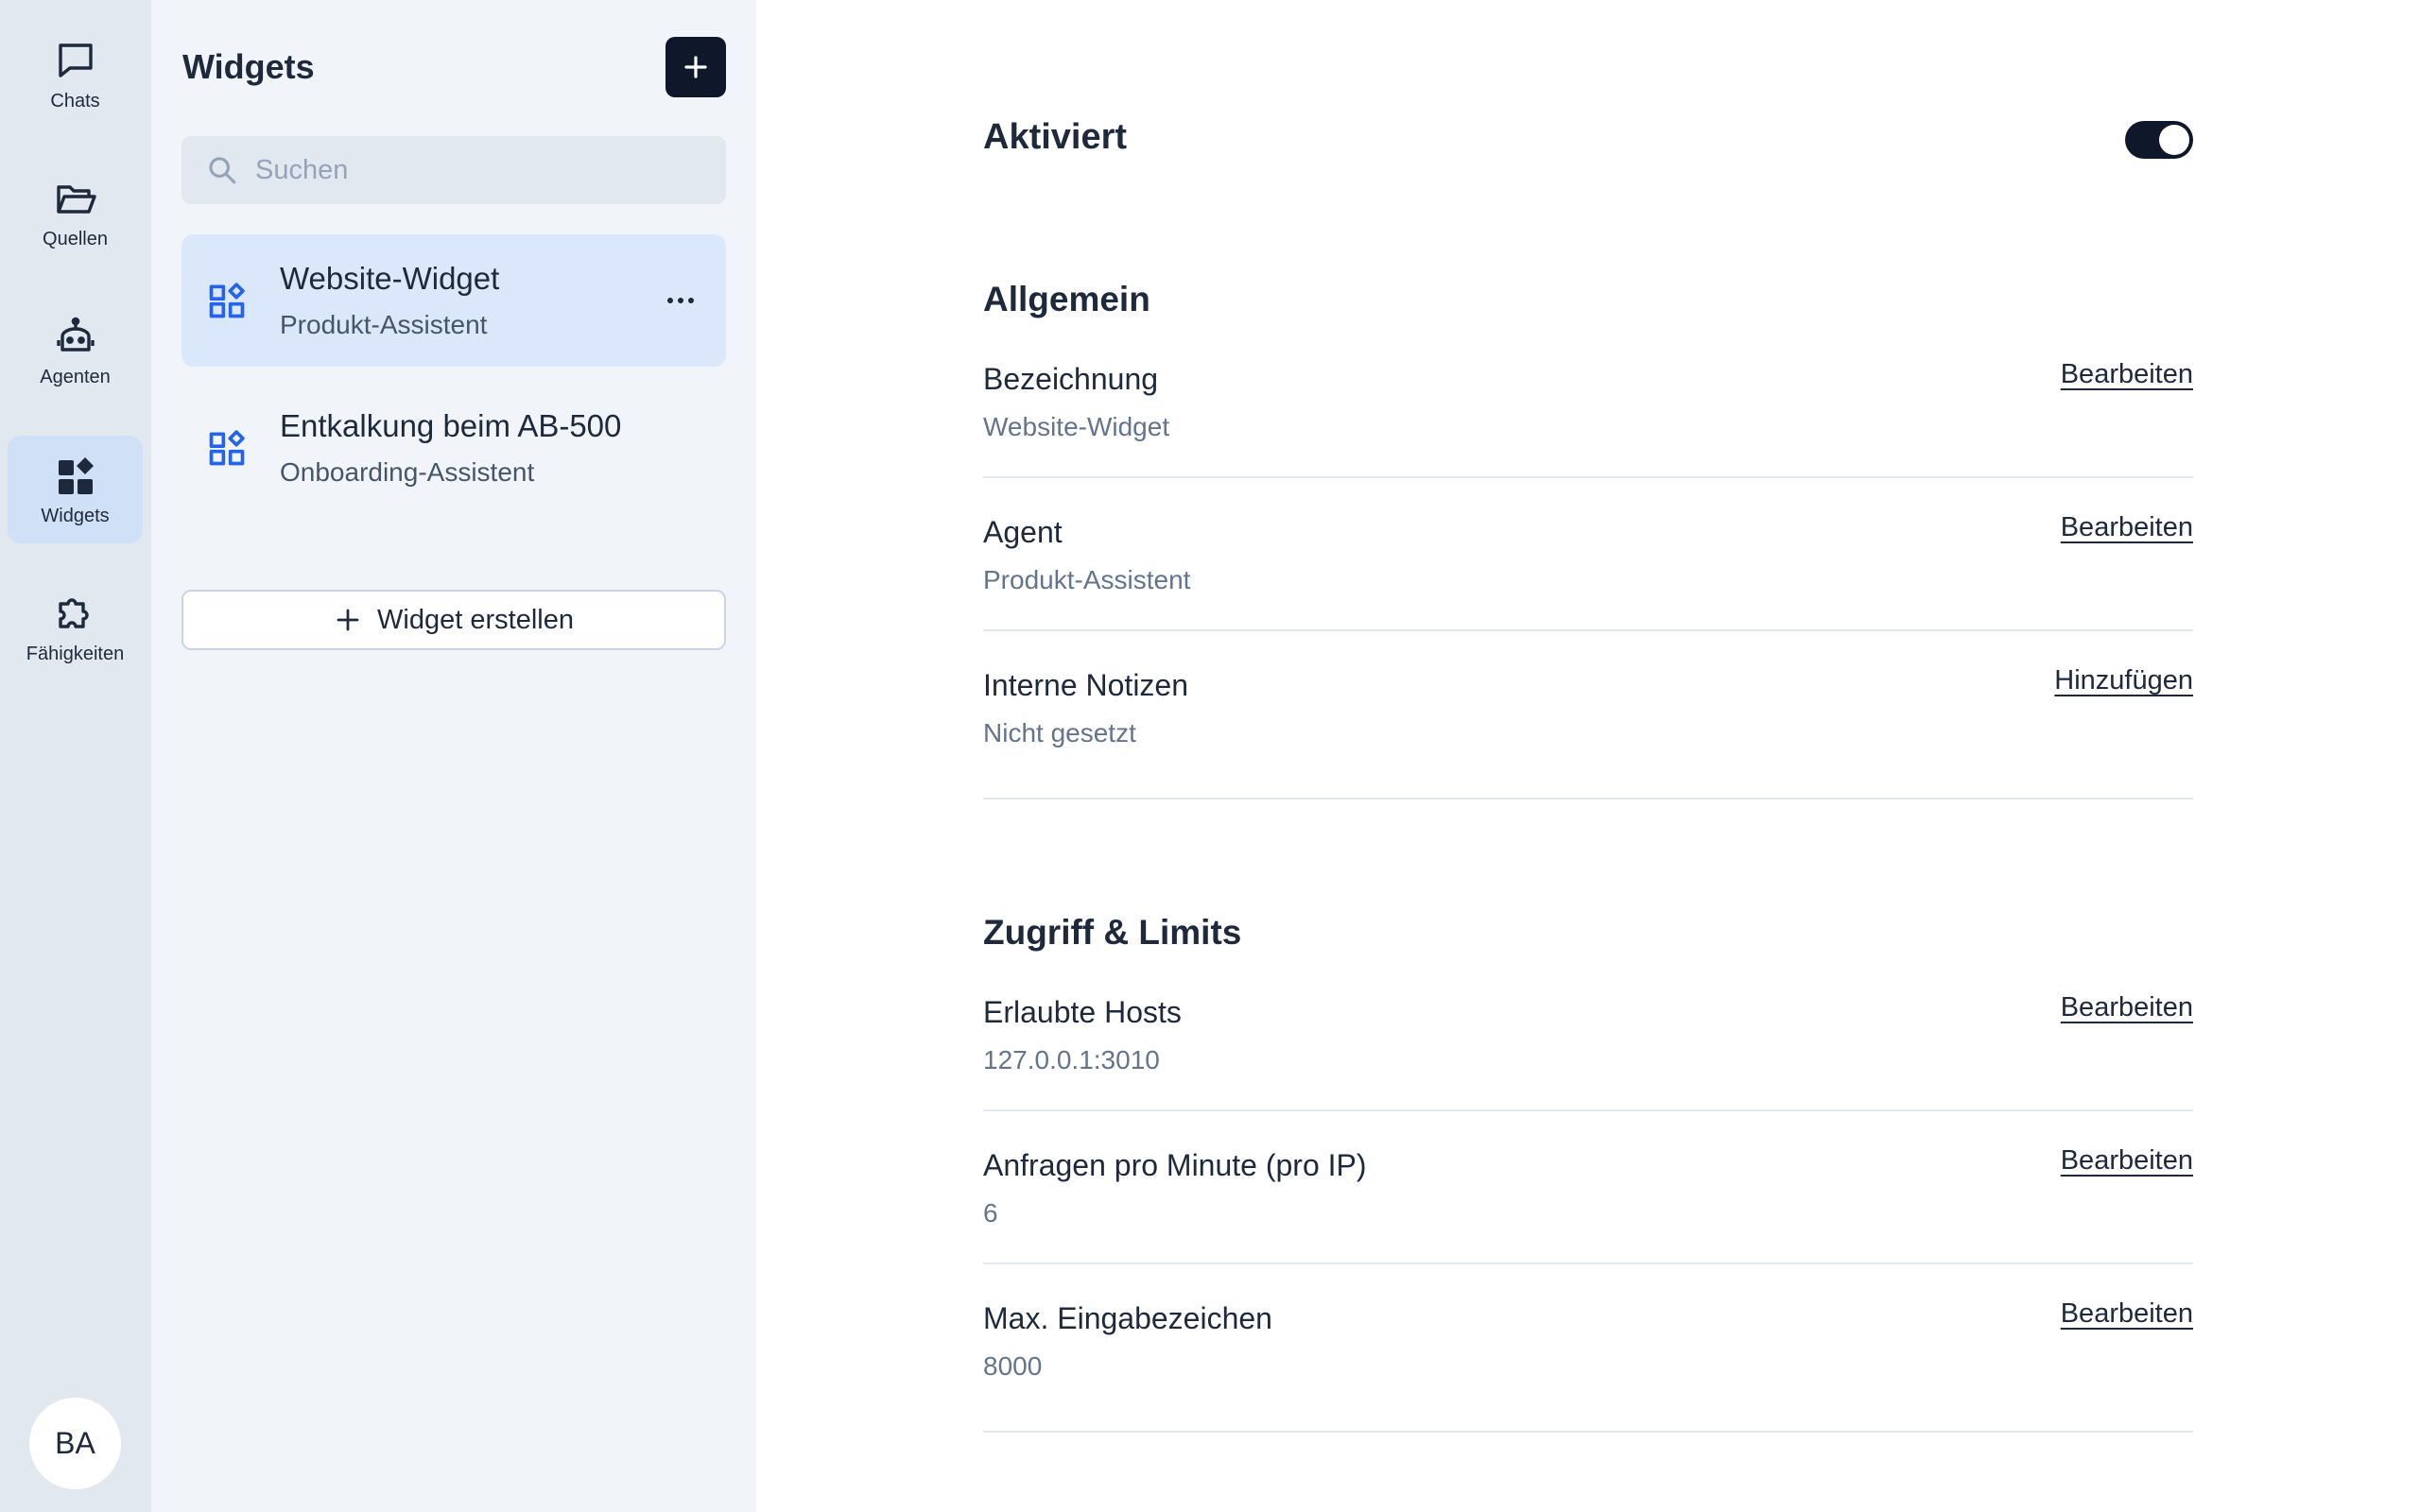 The width and height of the screenshot is (2420, 1512). What do you see at coordinates (1082, 1012) in the screenshot?
I see `row-label-hosts: Erlaubte Hosts` at bounding box center [1082, 1012].